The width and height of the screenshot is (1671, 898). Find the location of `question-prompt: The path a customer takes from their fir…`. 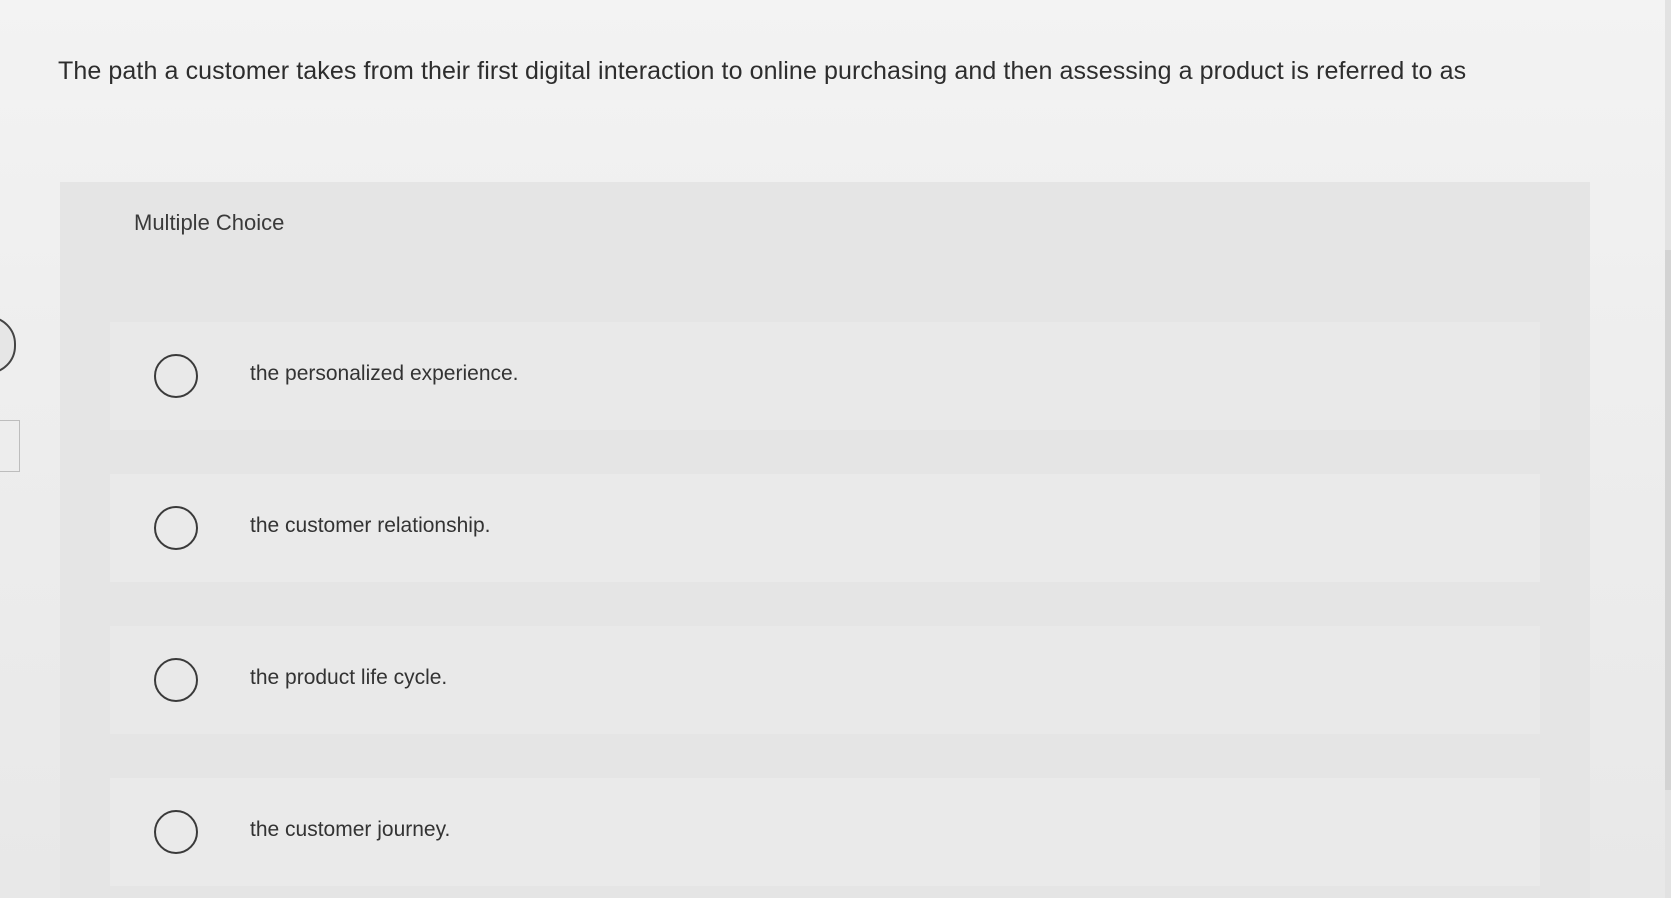

question-prompt: The path a customer takes from their fir… is located at coordinates (762, 71).